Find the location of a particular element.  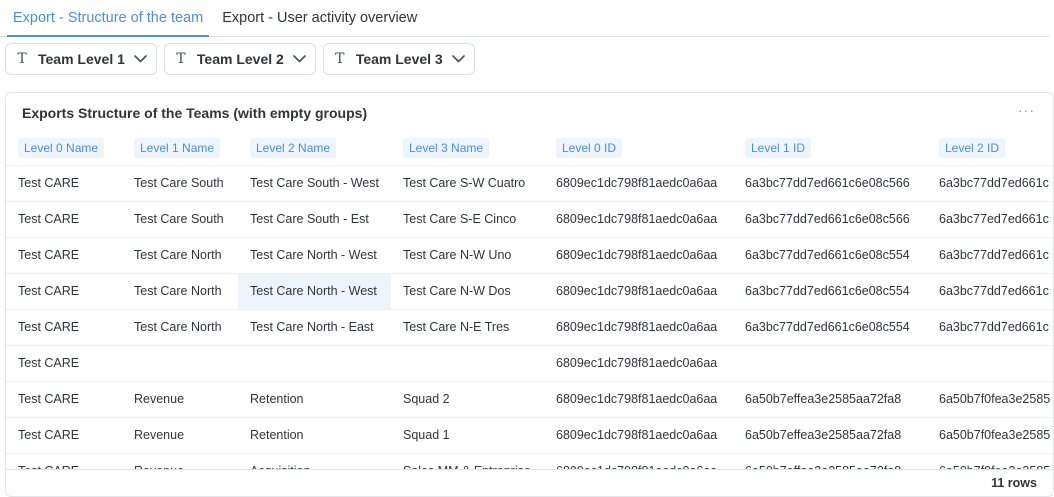

column-header-label: Level 2 ID is located at coordinates (972, 147).